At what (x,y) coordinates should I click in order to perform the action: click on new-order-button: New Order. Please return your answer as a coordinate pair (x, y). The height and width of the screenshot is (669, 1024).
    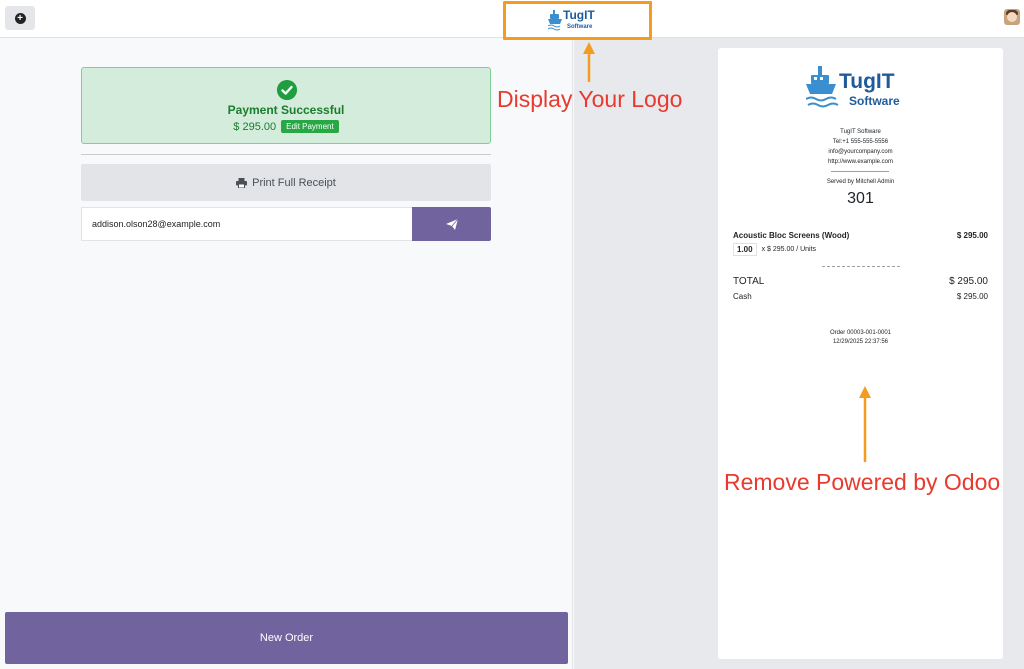
    Looking at the image, I should click on (286, 638).